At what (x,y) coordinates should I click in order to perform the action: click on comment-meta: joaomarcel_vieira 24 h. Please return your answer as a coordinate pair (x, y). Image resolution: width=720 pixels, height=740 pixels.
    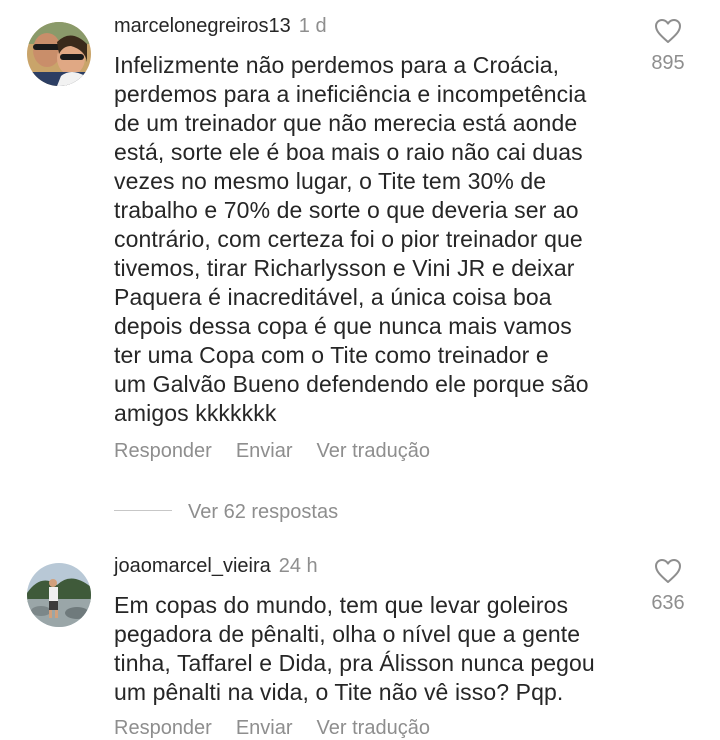
    Looking at the image, I should click on (216, 566).